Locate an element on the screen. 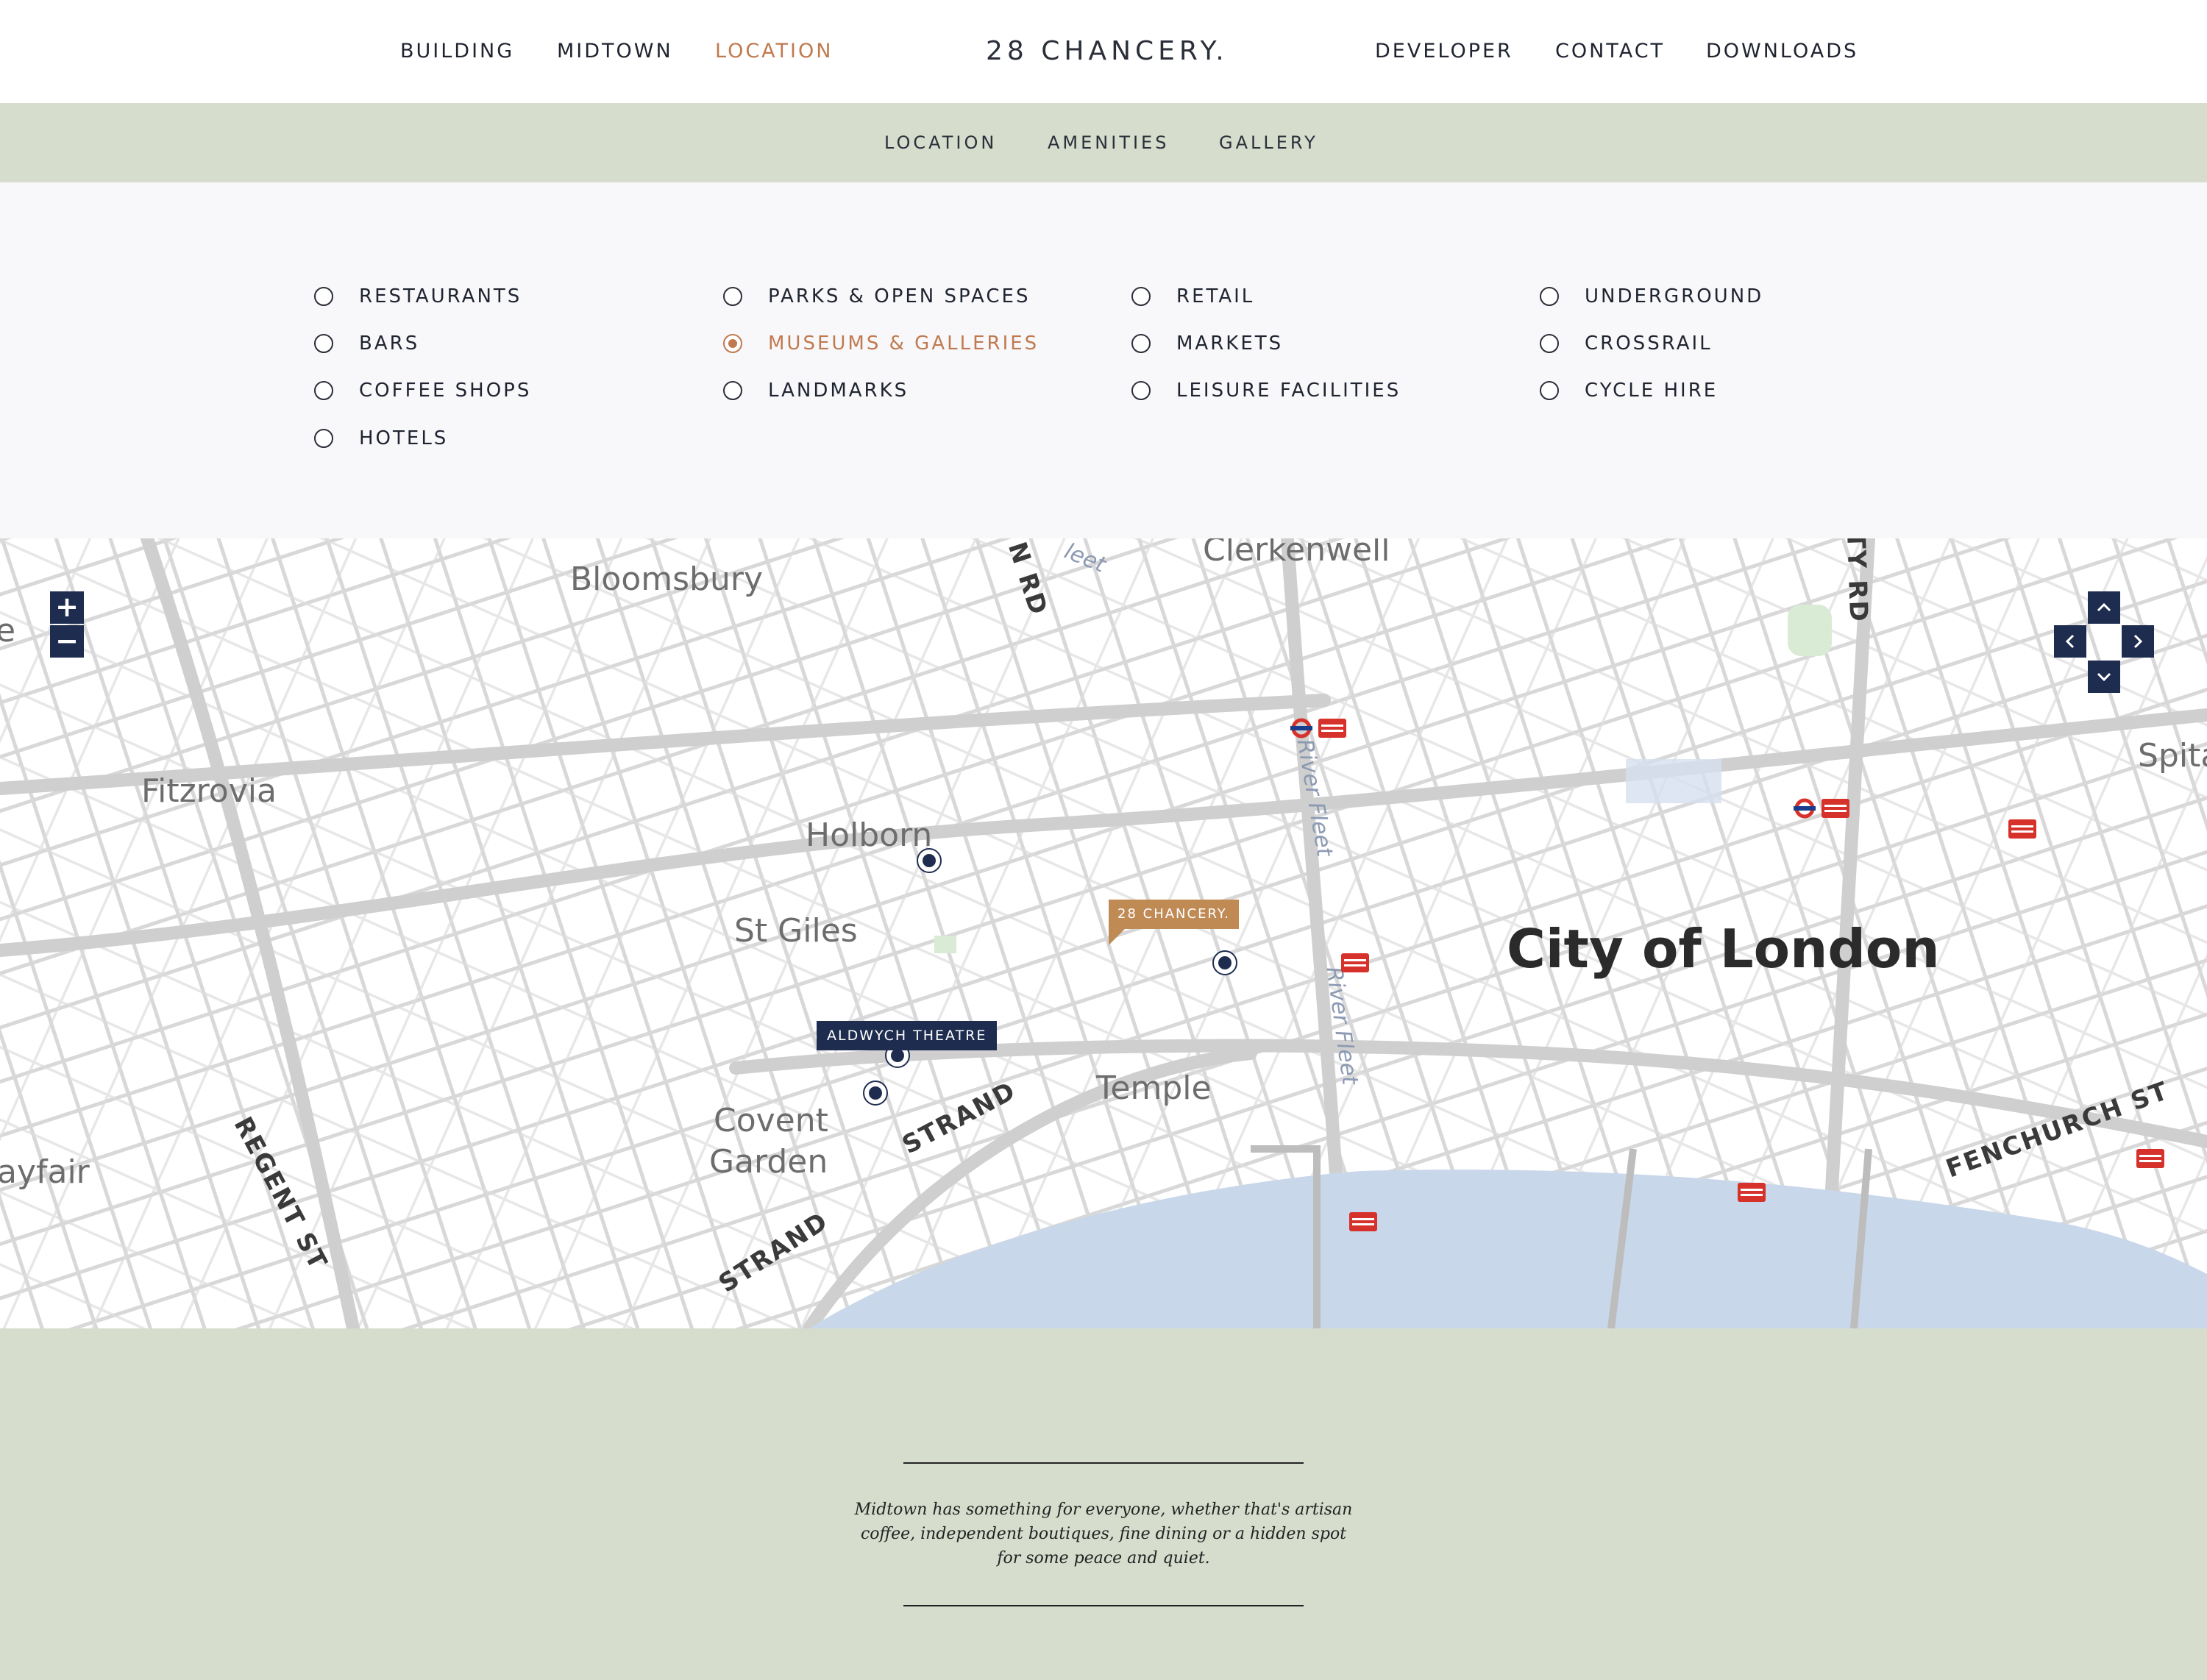 The image size is (2207, 1680). subnav-amenities: AMENITIES is located at coordinates (1109, 142).